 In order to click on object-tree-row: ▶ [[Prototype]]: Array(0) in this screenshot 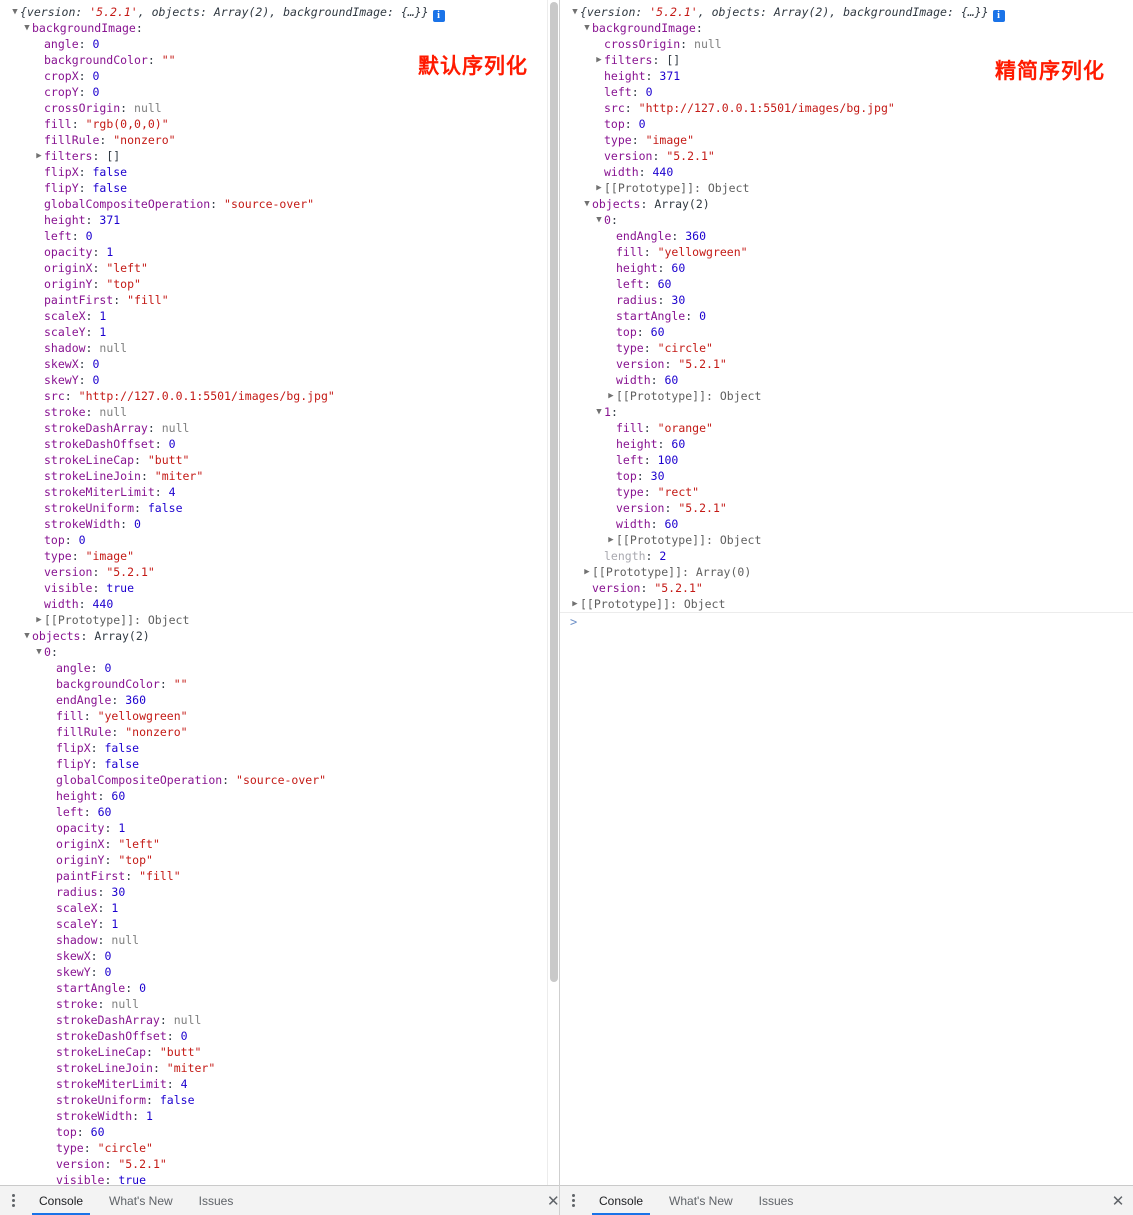, I will do `click(846, 572)`.